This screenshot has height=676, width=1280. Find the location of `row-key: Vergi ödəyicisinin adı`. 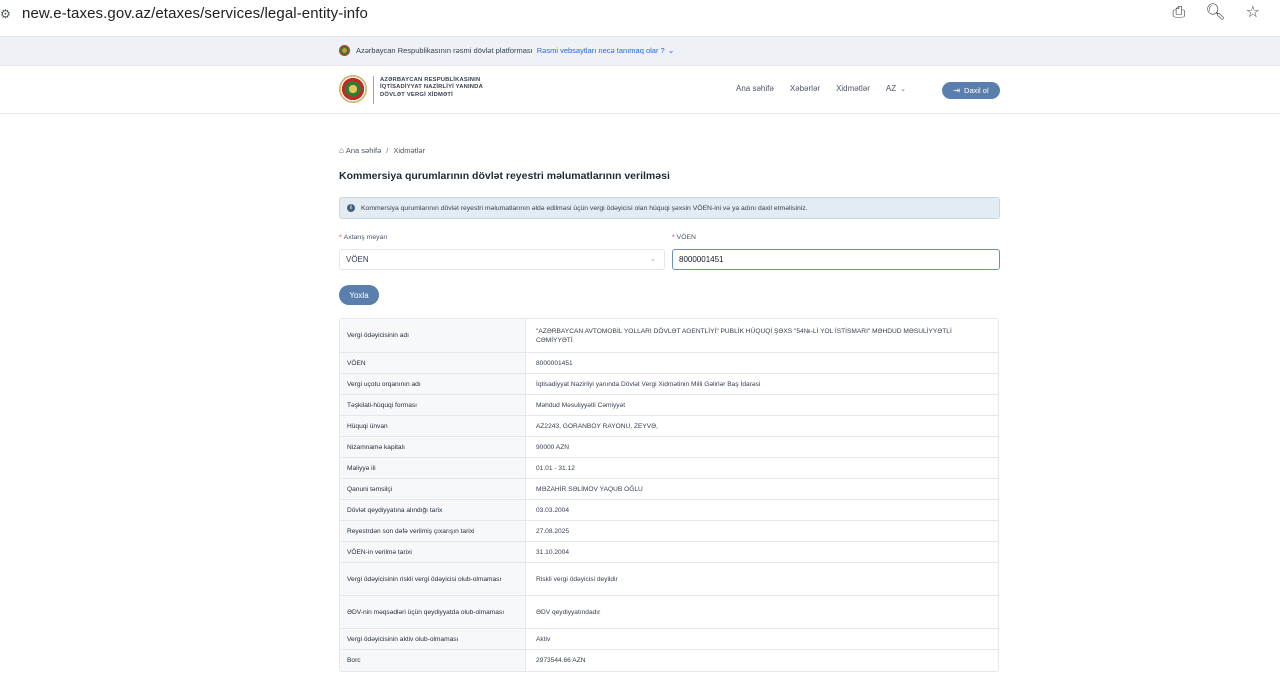

row-key: Vergi ödəyicisinin adı is located at coordinates (433, 335).